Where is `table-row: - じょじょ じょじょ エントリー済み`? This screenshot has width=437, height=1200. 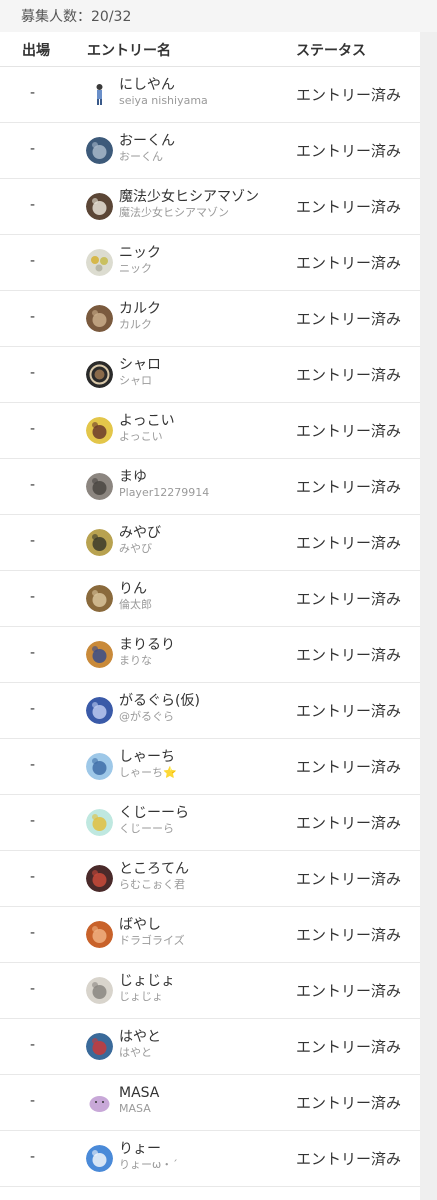
table-row: - じょじょ じょじょ エントリー済み is located at coordinates (210, 991).